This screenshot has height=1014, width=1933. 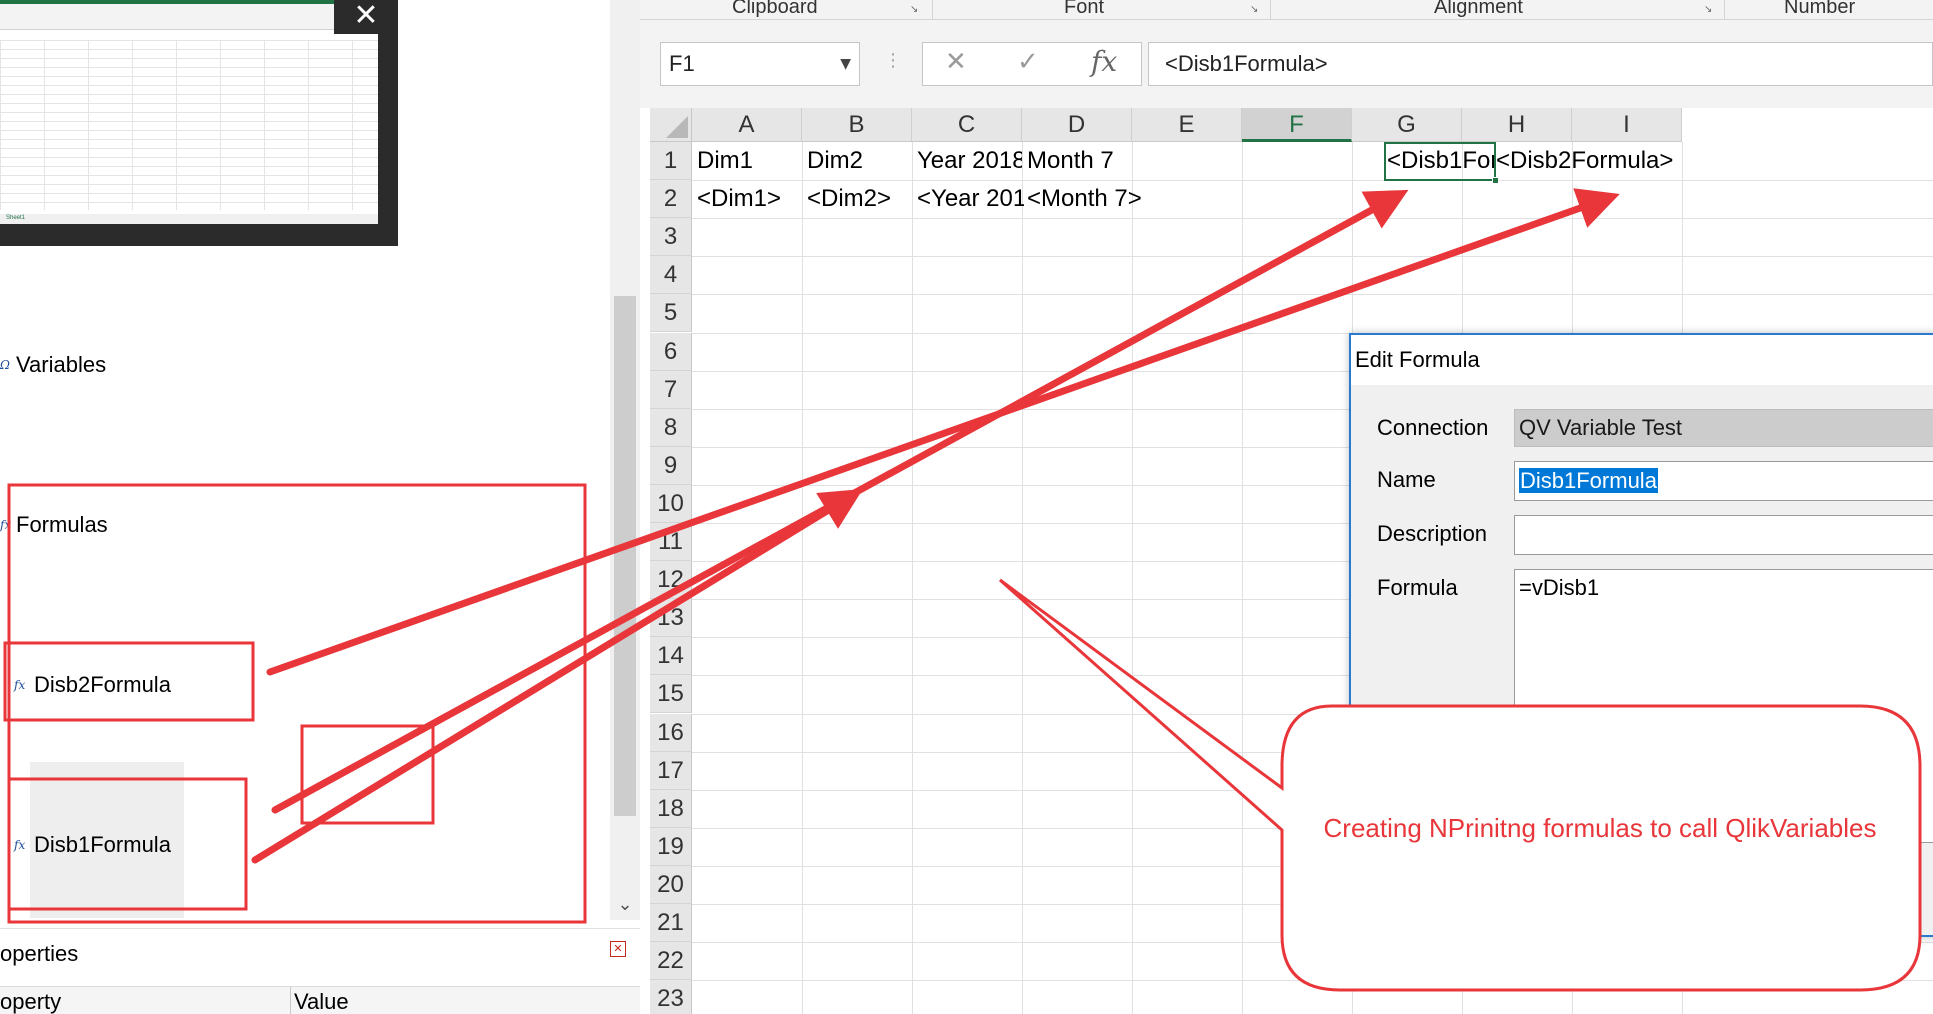 I want to click on row-header: 14, so click(x=671, y=656).